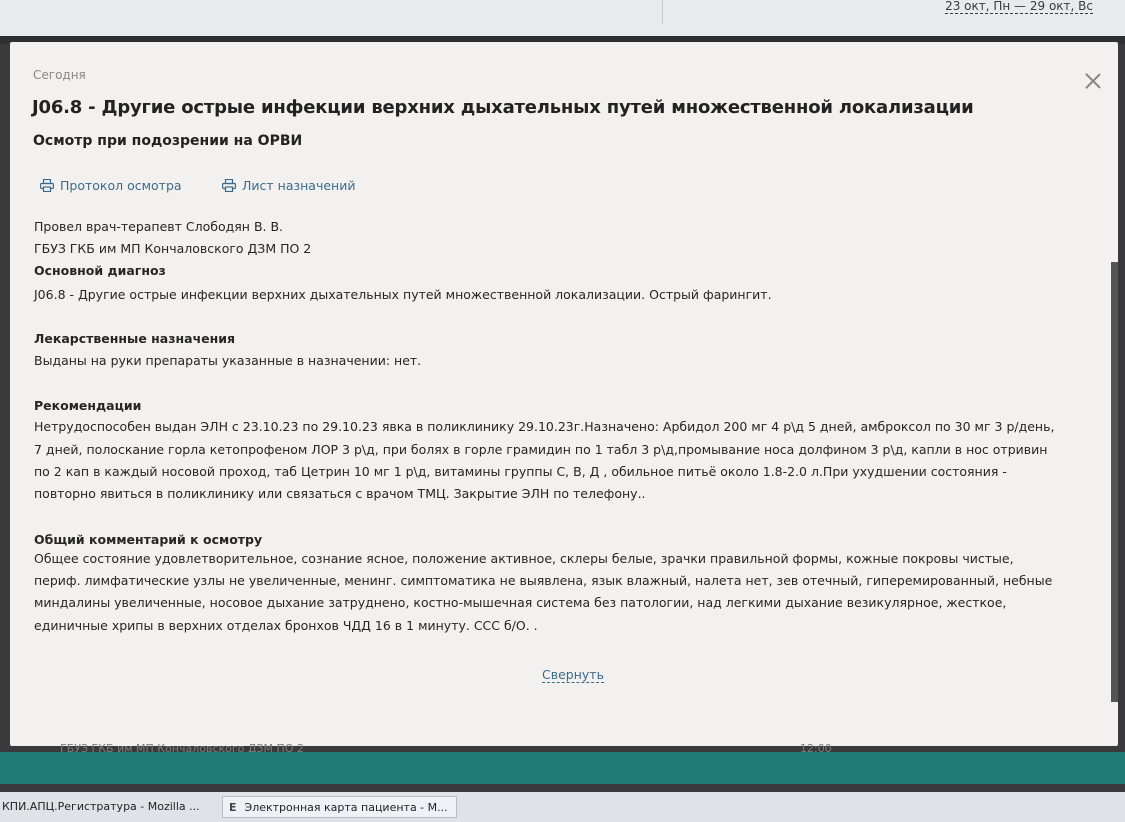 Image resolution: width=1125 pixels, height=822 pixels. What do you see at coordinates (562, 768) in the screenshot?
I see `app-footer-bar` at bounding box center [562, 768].